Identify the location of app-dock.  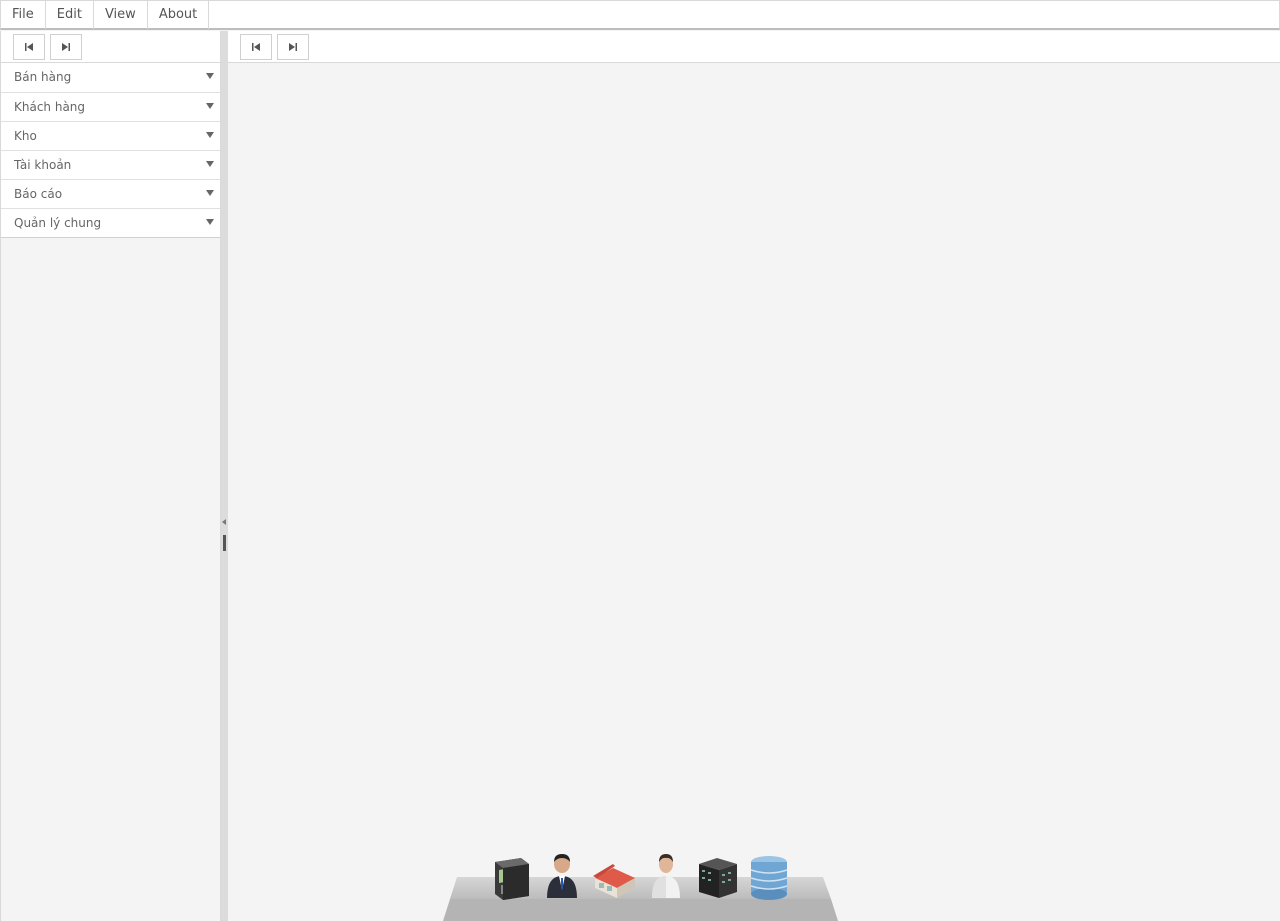
(640, 886).